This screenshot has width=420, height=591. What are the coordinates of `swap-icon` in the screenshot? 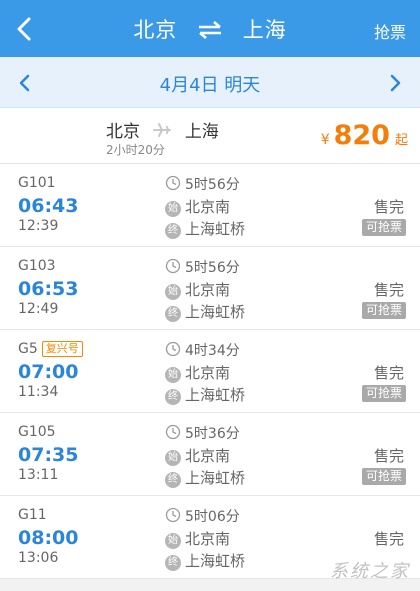 It's located at (210, 30).